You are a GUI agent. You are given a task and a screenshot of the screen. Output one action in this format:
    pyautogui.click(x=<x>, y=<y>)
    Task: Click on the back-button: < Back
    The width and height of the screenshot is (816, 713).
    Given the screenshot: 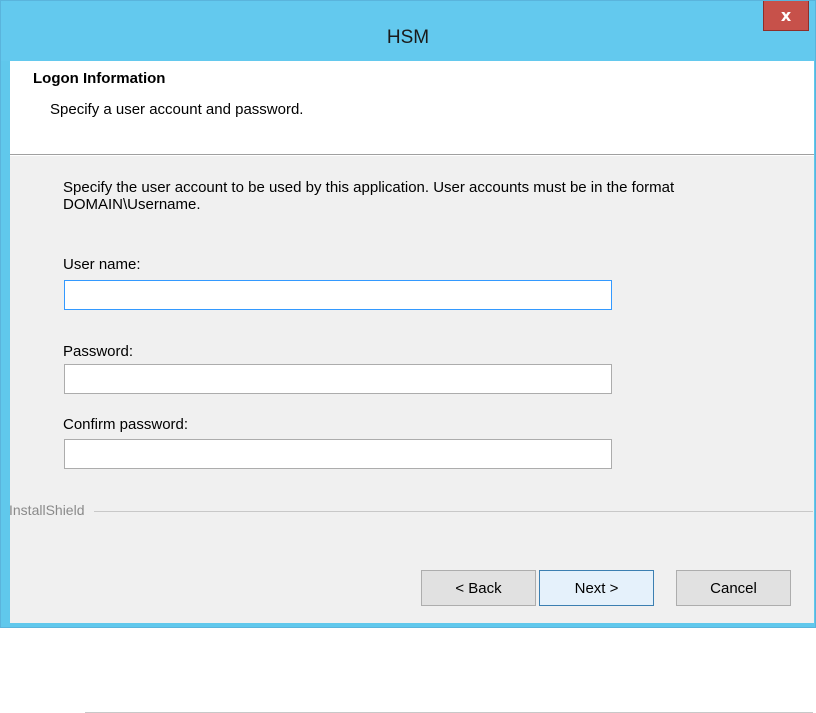 What is the action you would take?
    pyautogui.click(x=478, y=588)
    